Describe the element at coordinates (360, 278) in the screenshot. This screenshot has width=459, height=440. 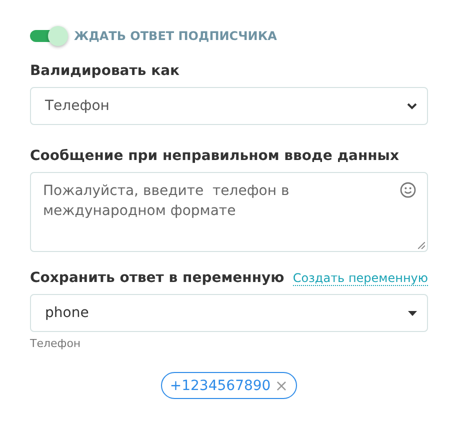
I see `create-variable-link: Создать переменную` at that location.